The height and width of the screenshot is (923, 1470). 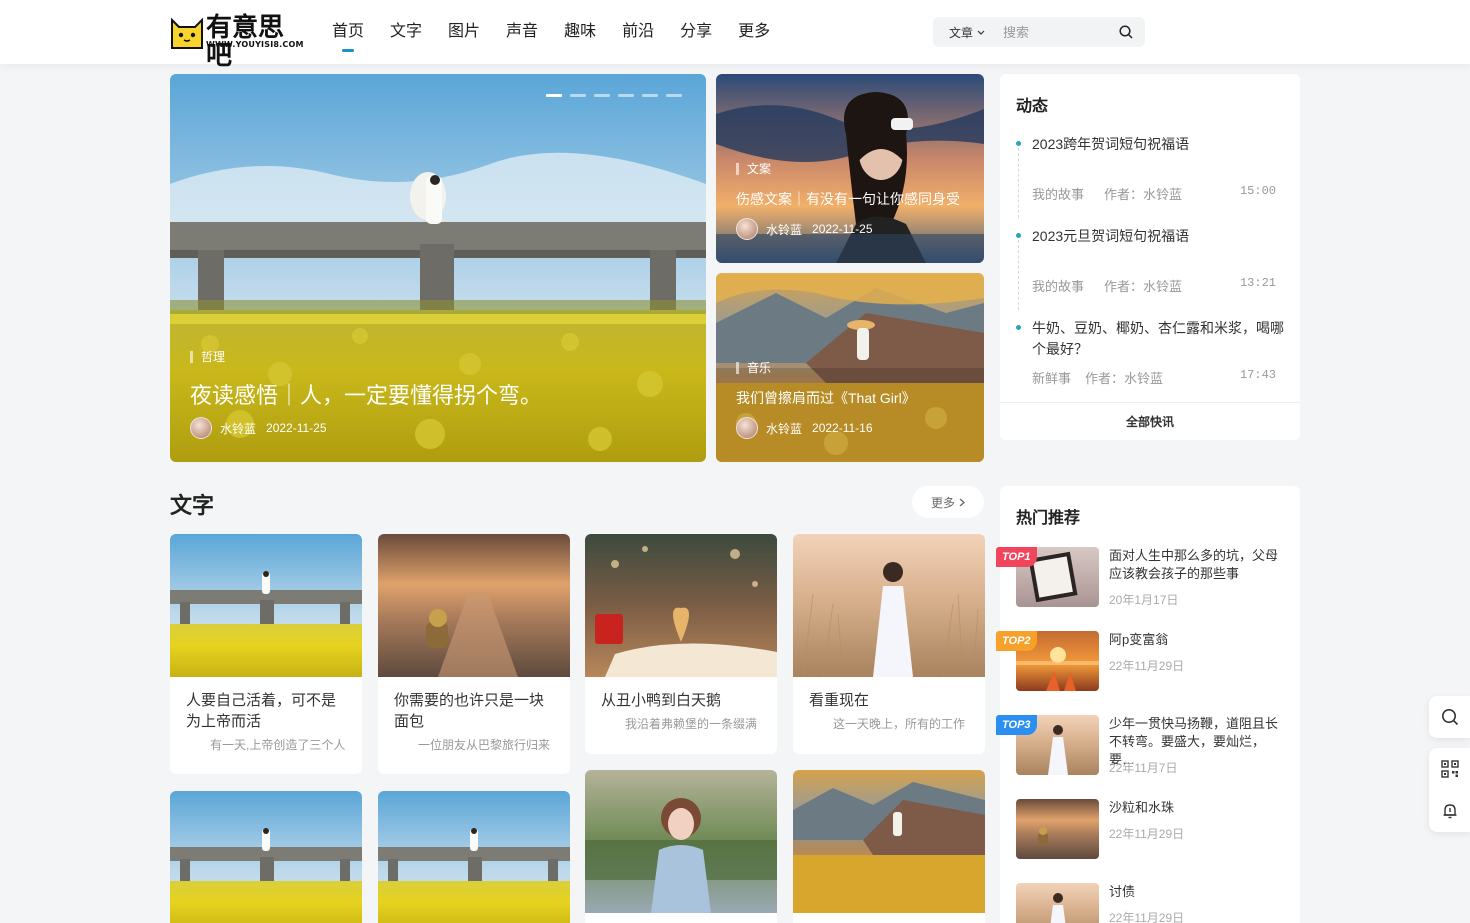 What do you see at coordinates (1150, 421) in the screenshot?
I see `all-news-link: 全部快讯` at bounding box center [1150, 421].